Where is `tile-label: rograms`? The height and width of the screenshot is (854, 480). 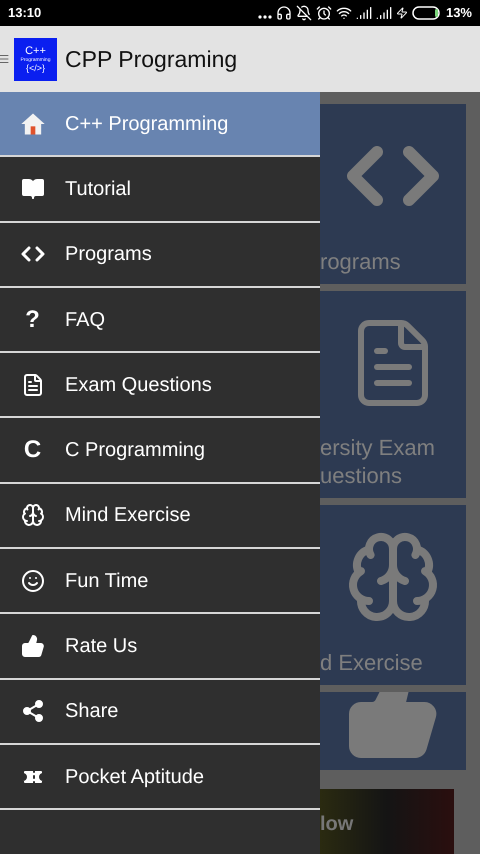
tile-label: rograms is located at coordinates (360, 262).